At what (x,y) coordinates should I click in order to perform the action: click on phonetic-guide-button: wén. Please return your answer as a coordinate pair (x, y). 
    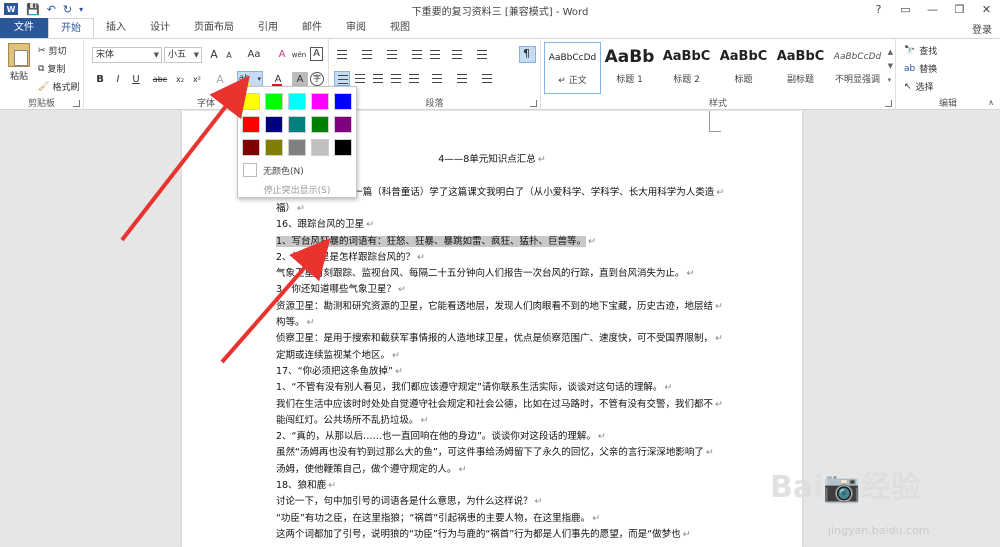
    Looking at the image, I should click on (299, 55).